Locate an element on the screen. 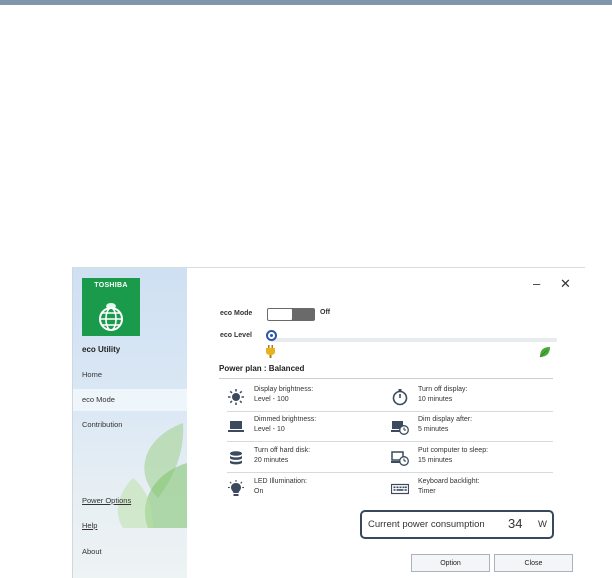 The height and width of the screenshot is (578, 612). toshiba-logo: TOSHIBA is located at coordinates (111, 307).